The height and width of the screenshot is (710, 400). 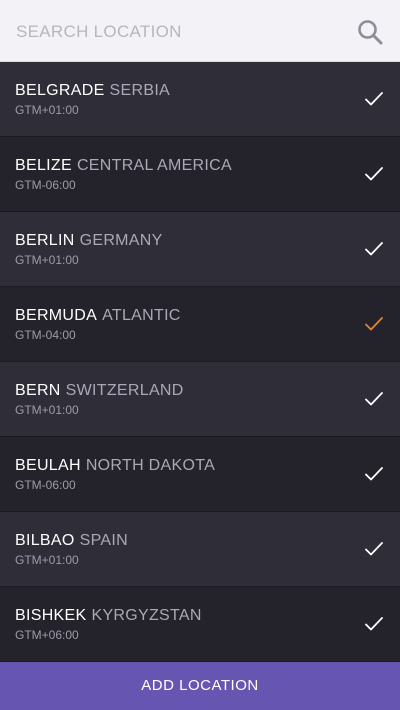 I want to click on location-row: BERMUDA ATLANTIC GTM-04:00, so click(x=200, y=324).